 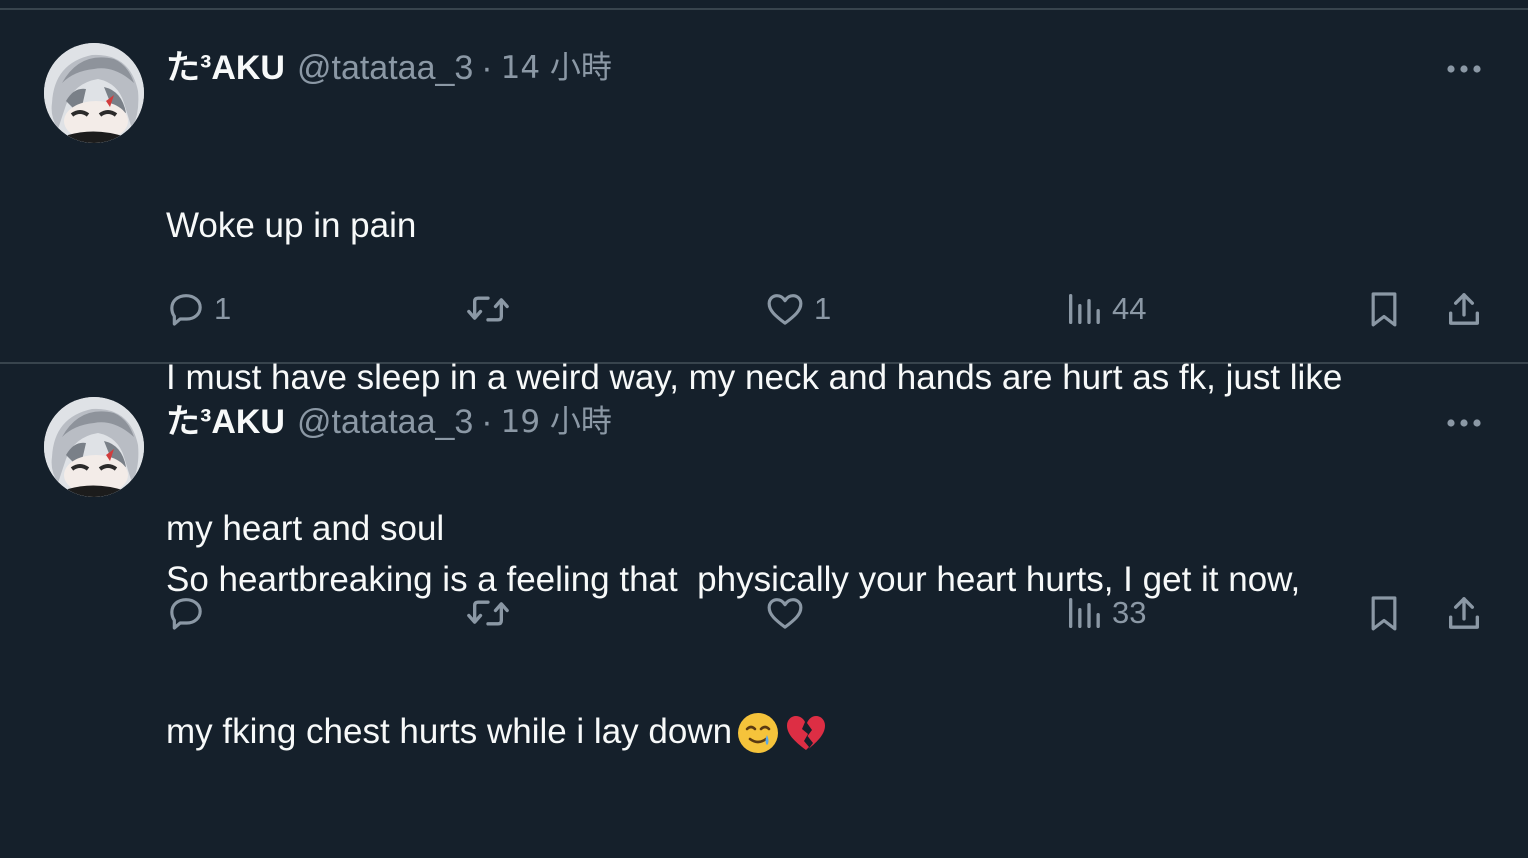 I want to click on timestamp: 14 小時, so click(x=556, y=68).